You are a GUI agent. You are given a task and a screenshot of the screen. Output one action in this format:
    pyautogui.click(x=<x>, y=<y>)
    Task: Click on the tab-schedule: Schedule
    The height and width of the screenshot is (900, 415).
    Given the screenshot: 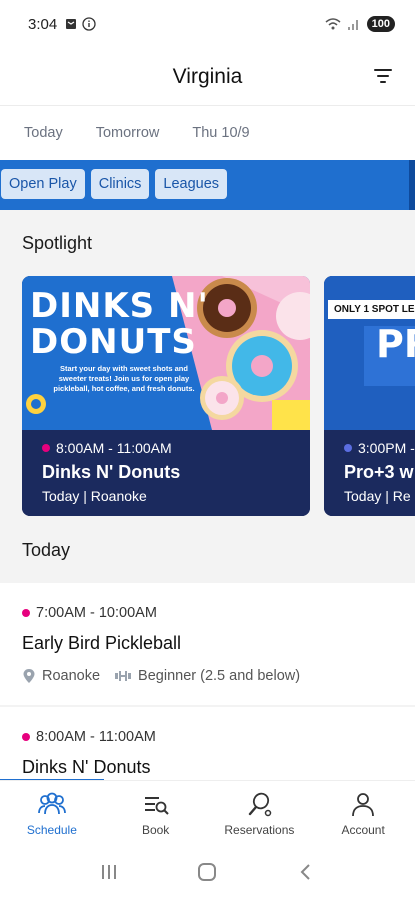 What is the action you would take?
    pyautogui.click(x=52, y=812)
    